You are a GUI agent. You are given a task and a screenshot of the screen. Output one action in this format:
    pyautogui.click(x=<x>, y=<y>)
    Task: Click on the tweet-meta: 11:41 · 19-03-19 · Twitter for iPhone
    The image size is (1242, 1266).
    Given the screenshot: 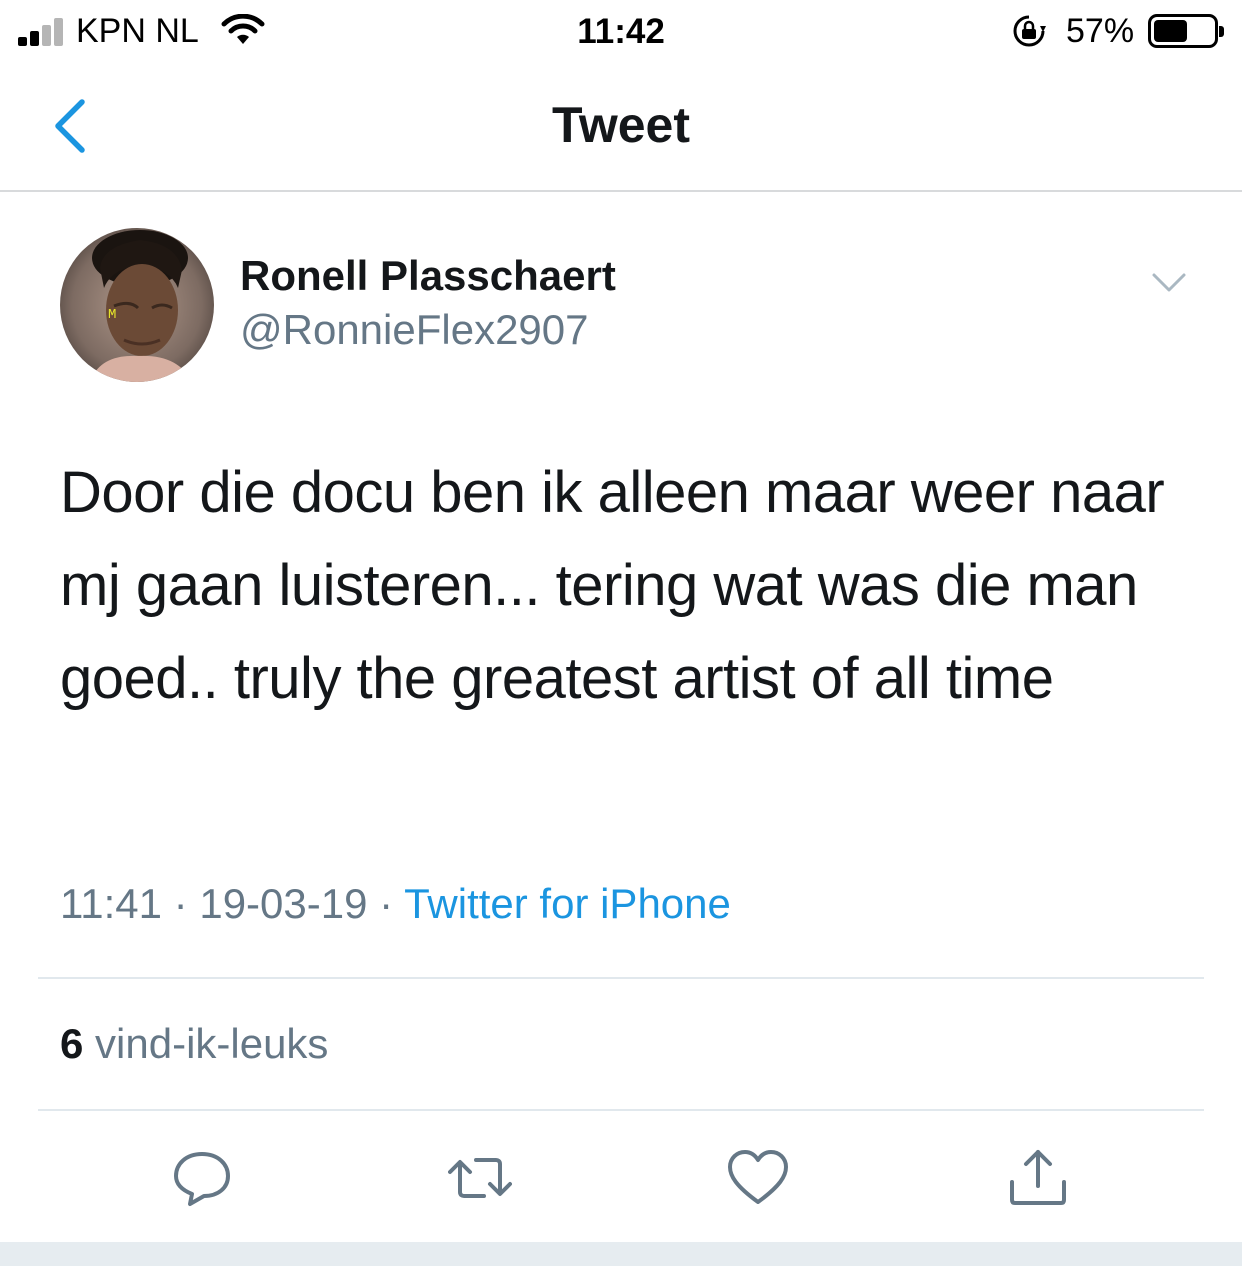 What is the action you would take?
    pyautogui.click(x=395, y=904)
    